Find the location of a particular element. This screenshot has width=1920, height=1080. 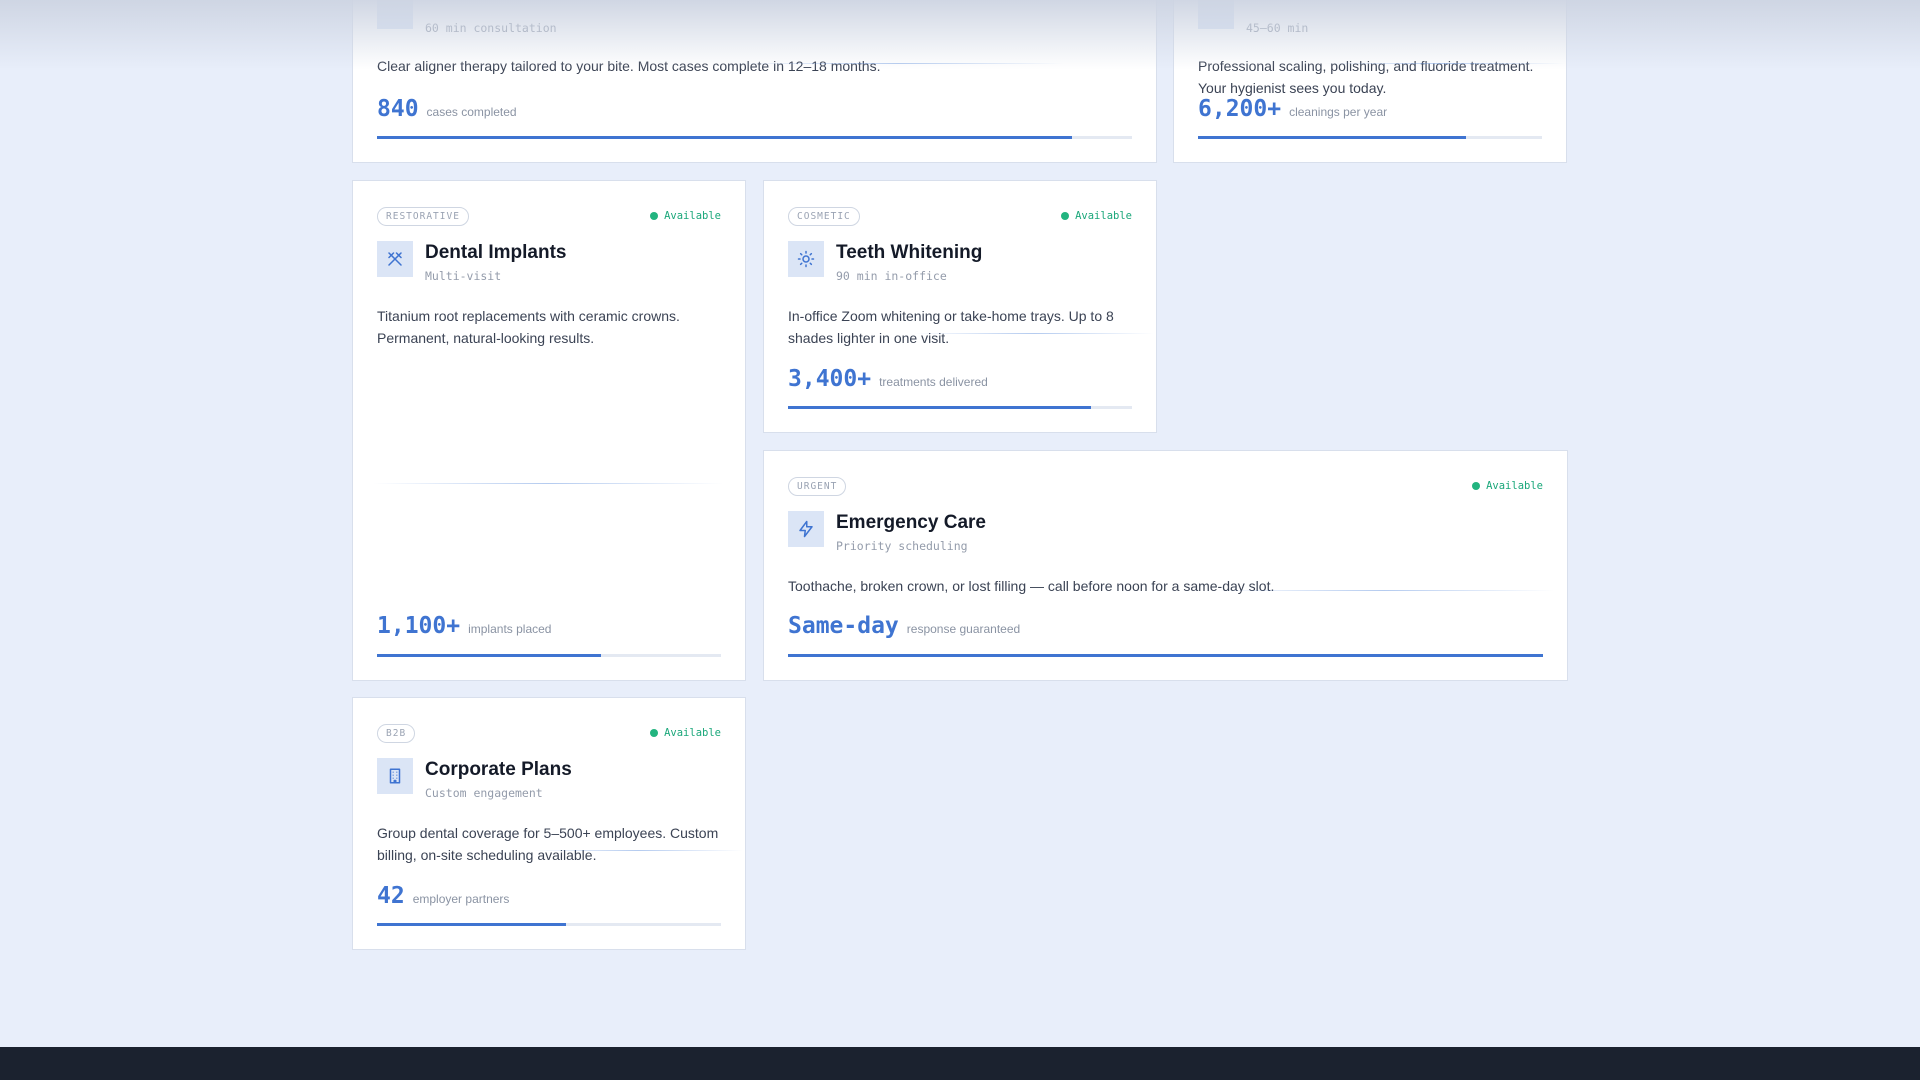

card-title: Emergency Care is located at coordinates (911, 522).